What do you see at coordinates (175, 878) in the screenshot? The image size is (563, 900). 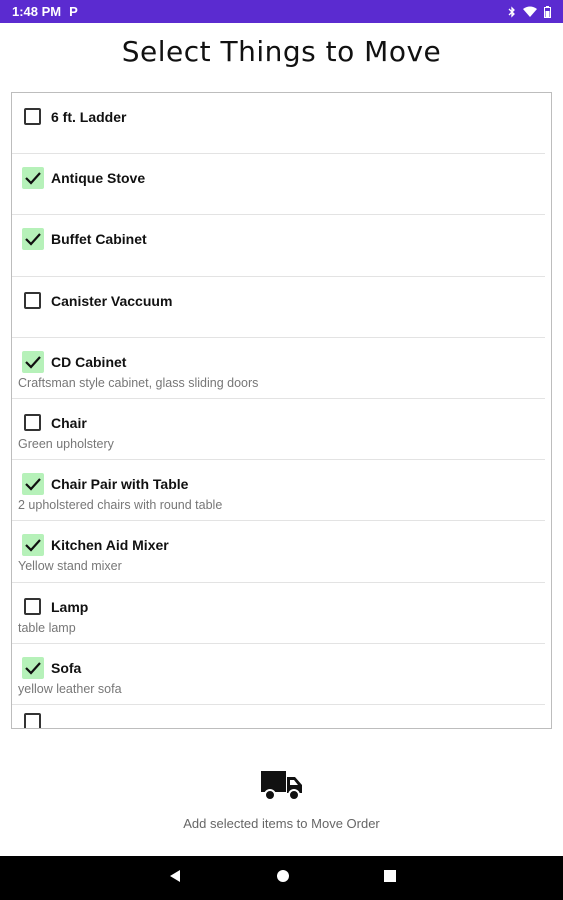 I see `back-icon` at bounding box center [175, 878].